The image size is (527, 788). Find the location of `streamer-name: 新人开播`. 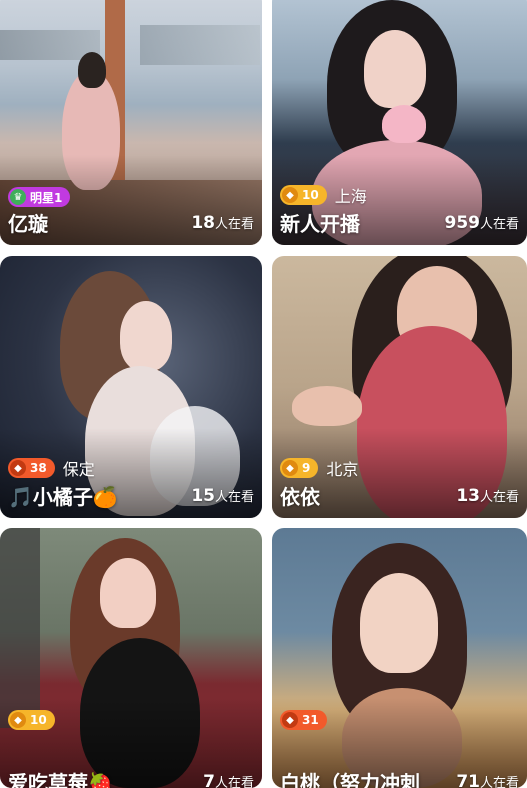

streamer-name: 新人开播 is located at coordinates (320, 224).